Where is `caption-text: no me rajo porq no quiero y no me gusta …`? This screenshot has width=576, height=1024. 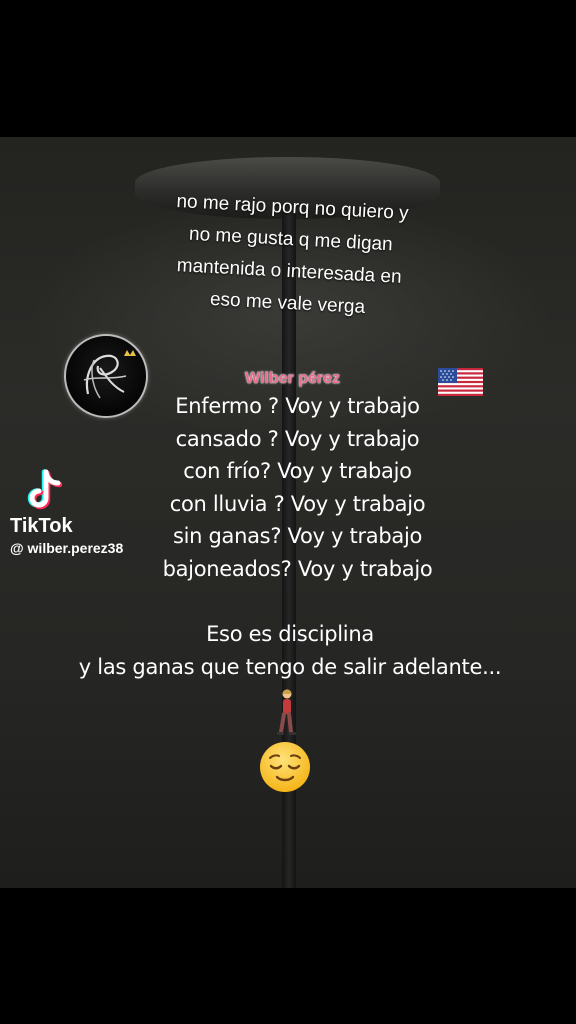
caption-text: no me rajo porq no quiero y no me gusta … is located at coordinates (290, 256).